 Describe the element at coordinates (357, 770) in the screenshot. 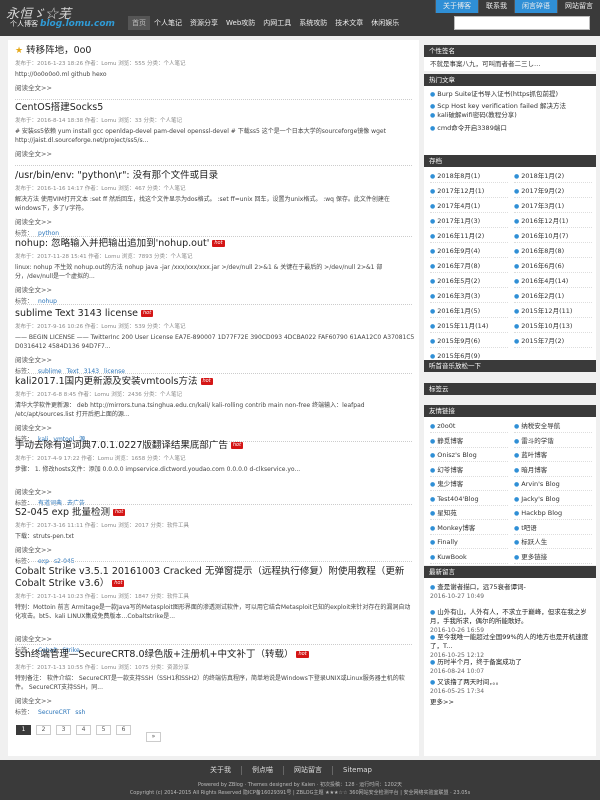

I see `footer-nav-link: Sitemap` at that location.